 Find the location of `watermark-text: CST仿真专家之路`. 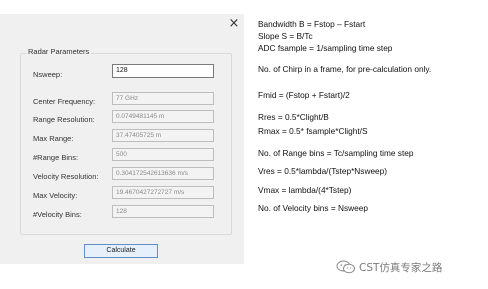

watermark-text: CST仿真专家之路 is located at coordinates (401, 267).